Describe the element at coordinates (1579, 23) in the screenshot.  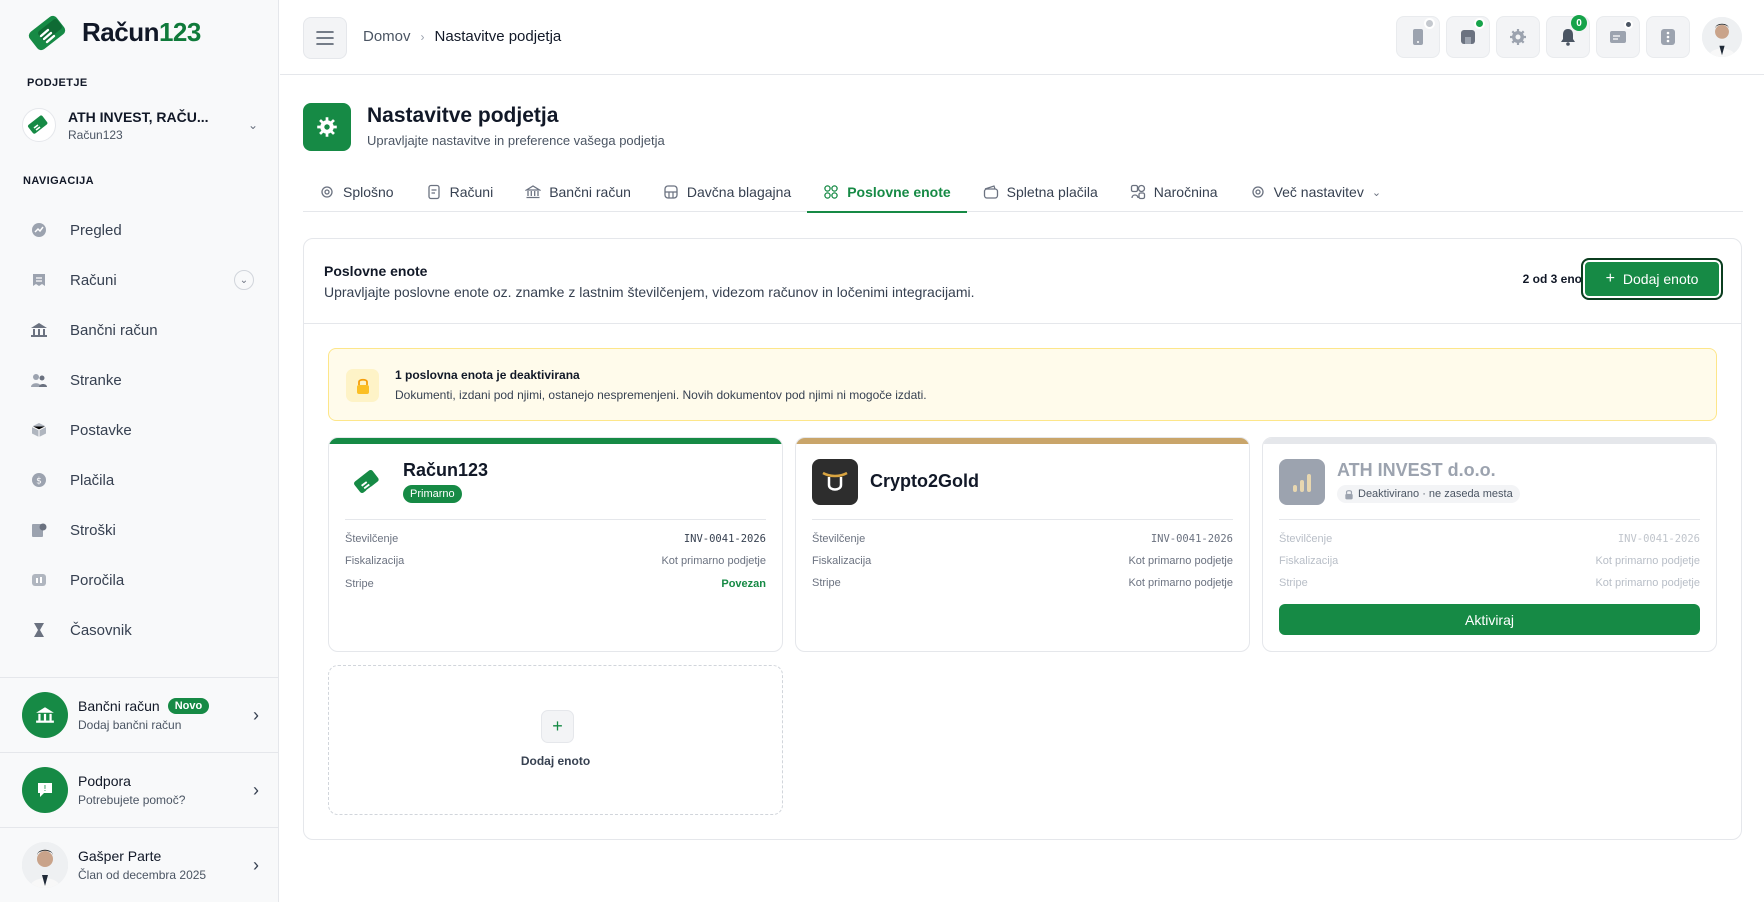
I see `notification-count-badge: 0` at that location.